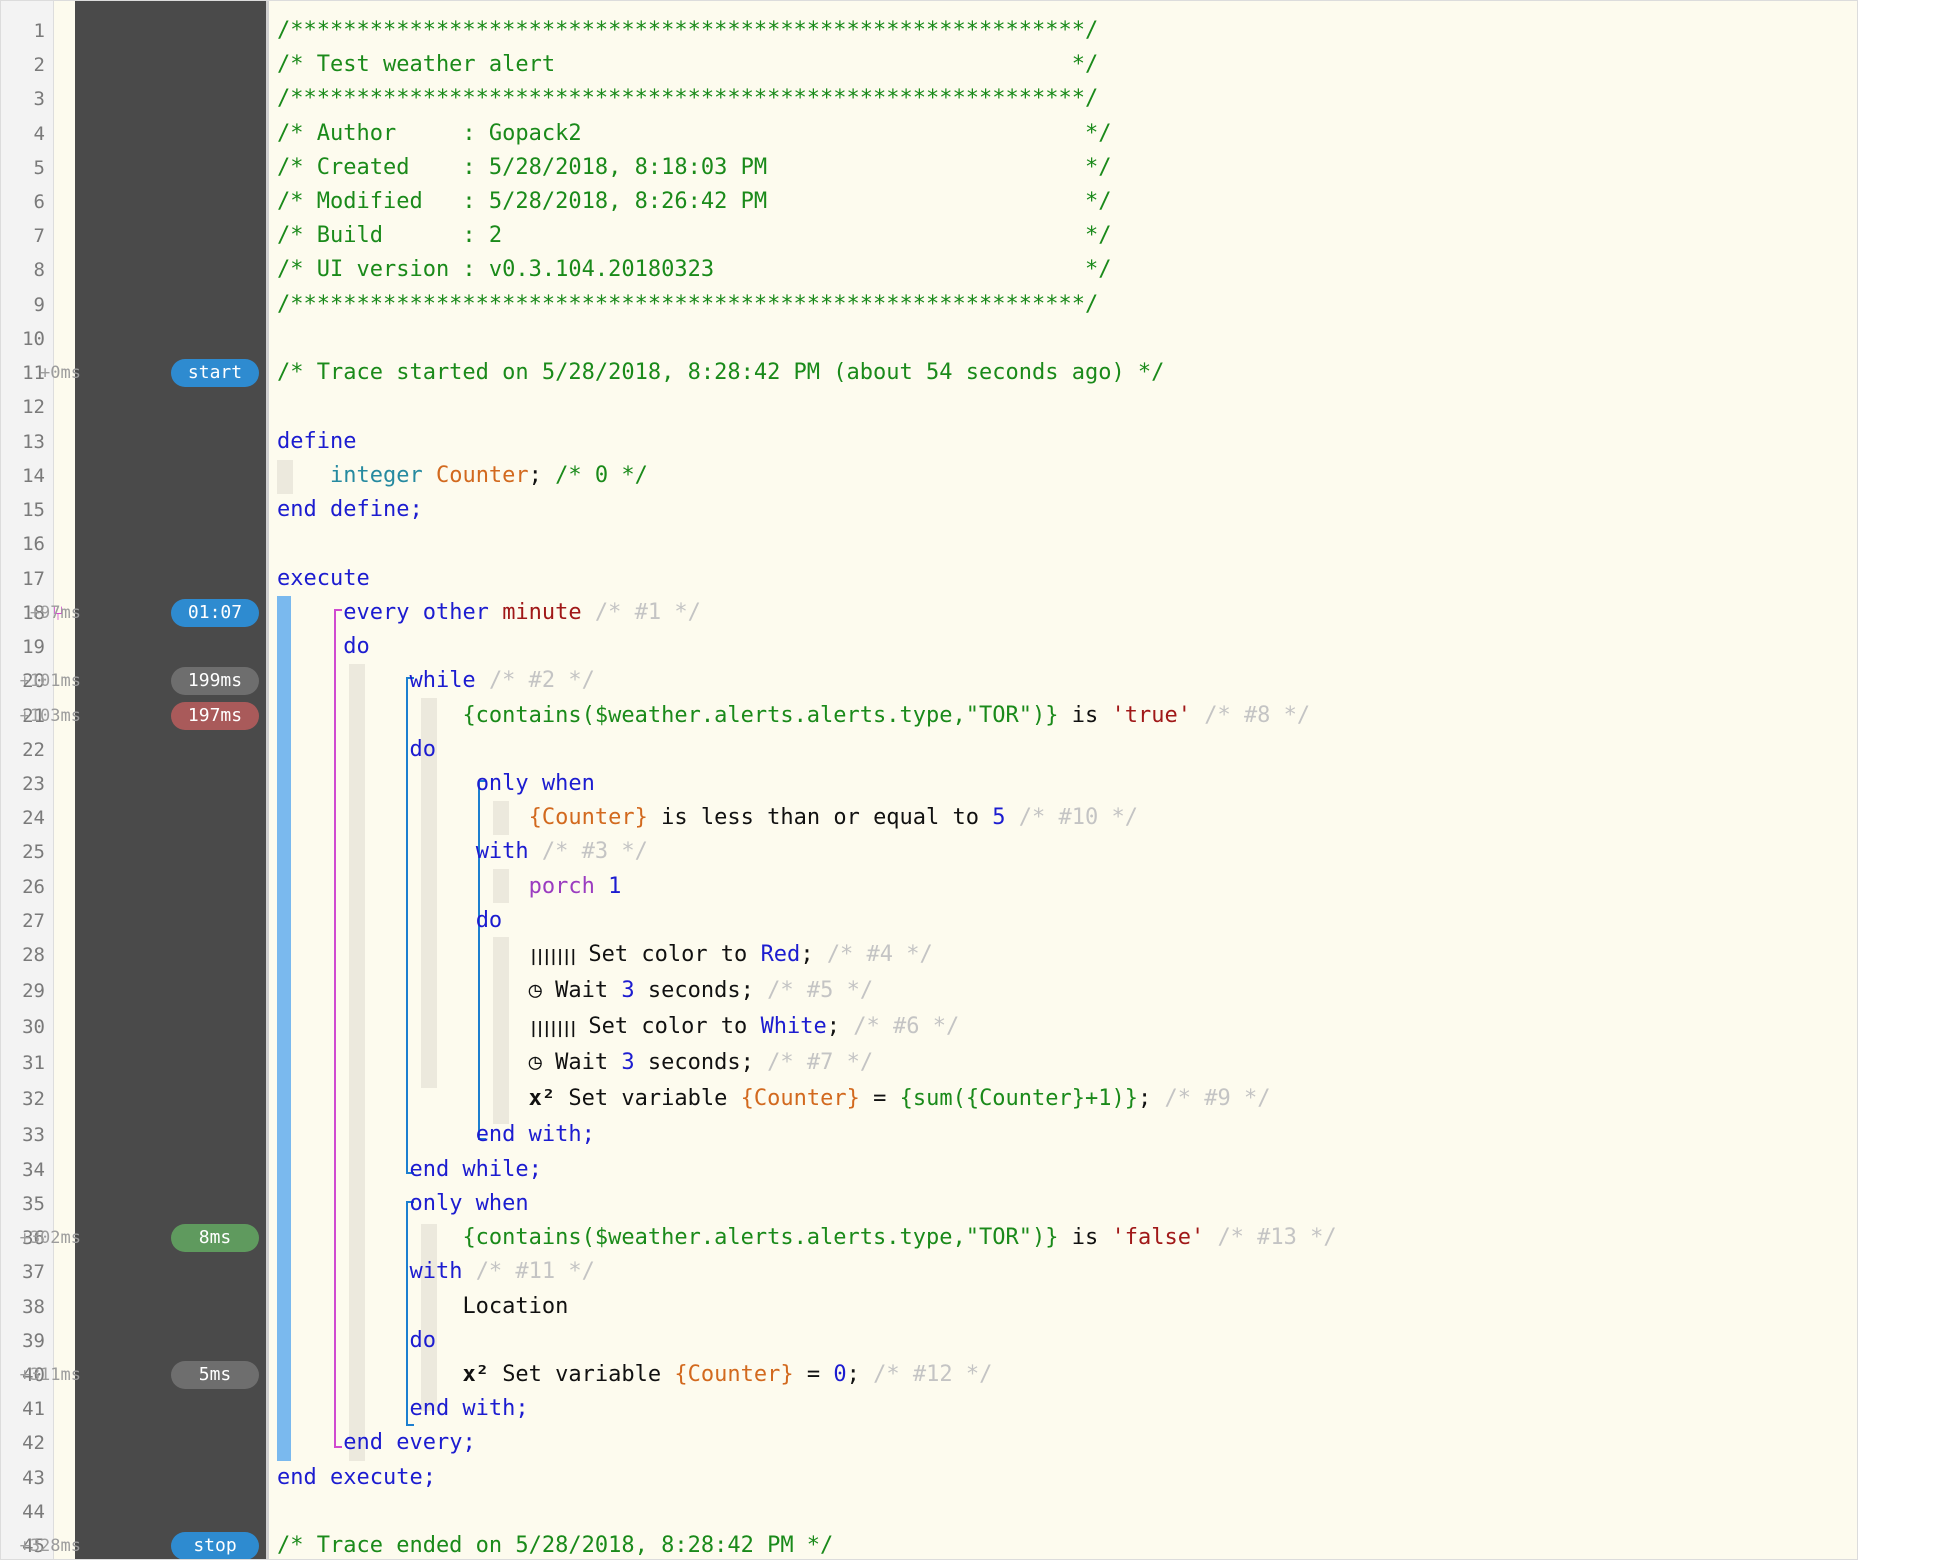  What do you see at coordinates (535, 1134) in the screenshot?
I see `code-line-33: end with;` at bounding box center [535, 1134].